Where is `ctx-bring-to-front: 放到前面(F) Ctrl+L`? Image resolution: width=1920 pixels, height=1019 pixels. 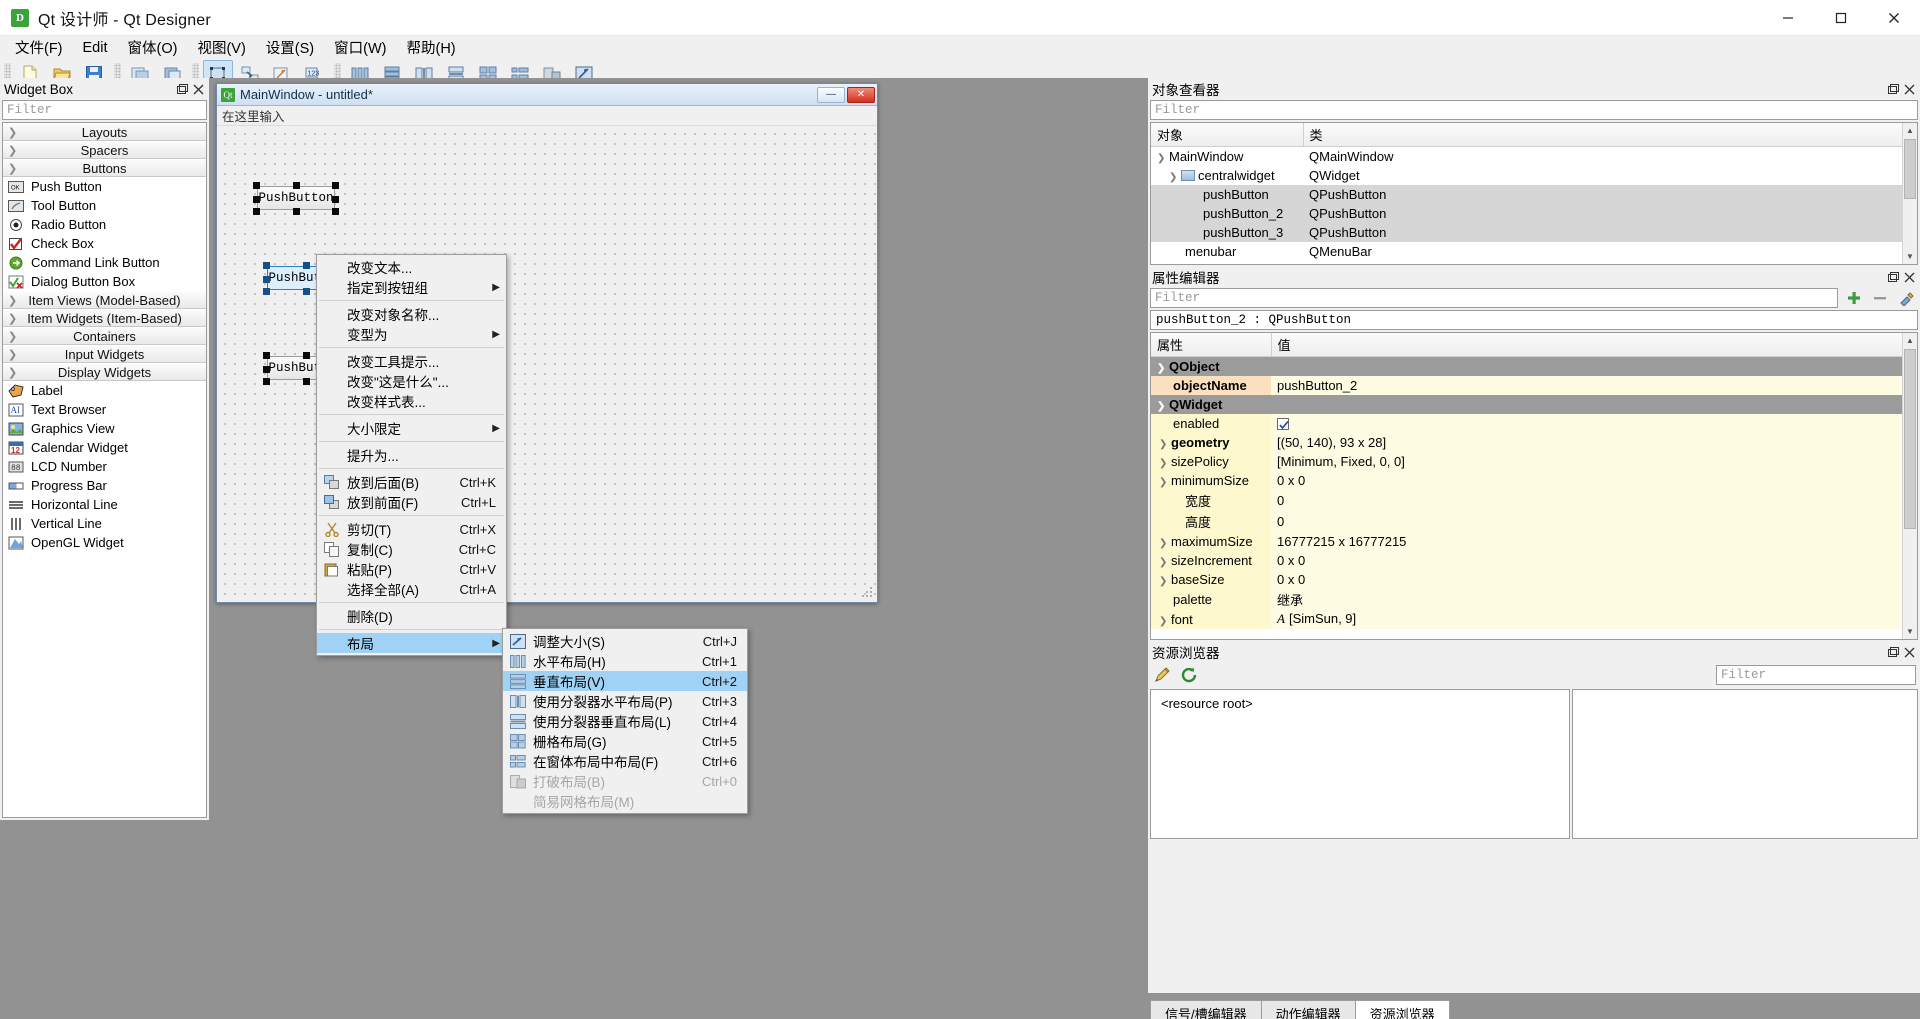 ctx-bring-to-front: 放到前面(F) Ctrl+L is located at coordinates (411, 502).